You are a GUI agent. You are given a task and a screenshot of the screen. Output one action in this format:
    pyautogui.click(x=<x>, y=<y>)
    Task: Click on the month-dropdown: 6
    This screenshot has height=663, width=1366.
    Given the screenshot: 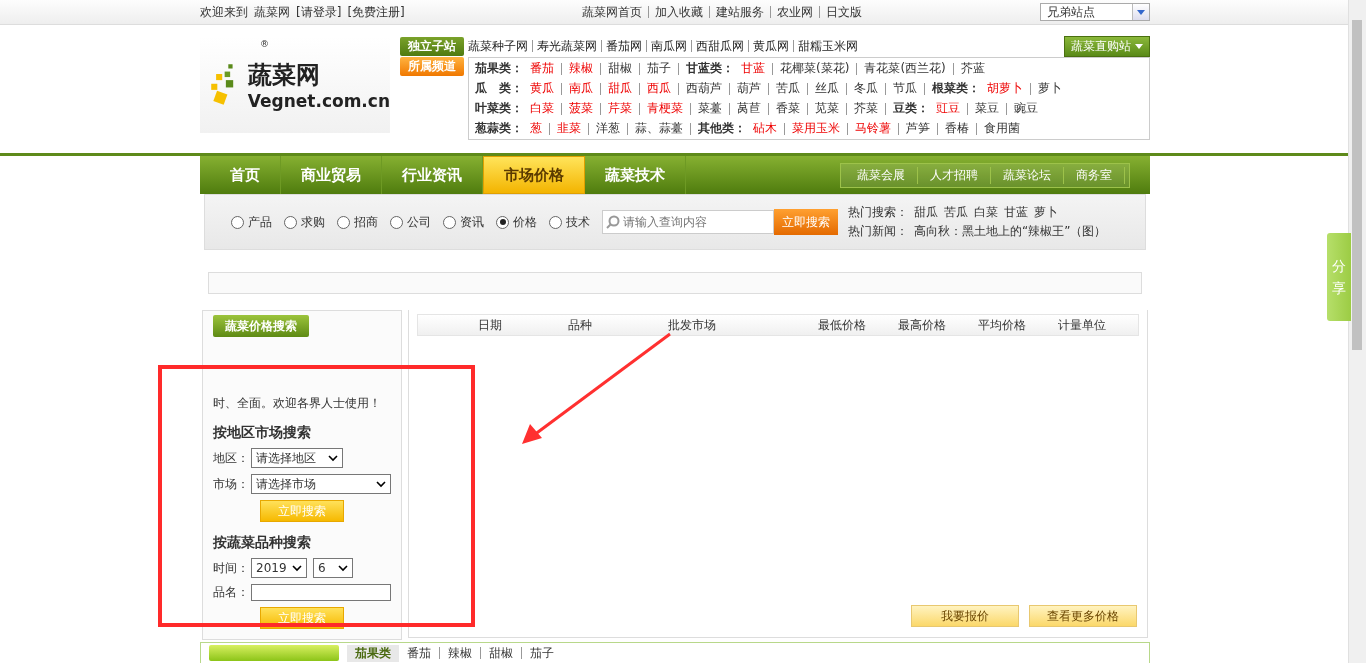 What is the action you would take?
    pyautogui.click(x=333, y=568)
    